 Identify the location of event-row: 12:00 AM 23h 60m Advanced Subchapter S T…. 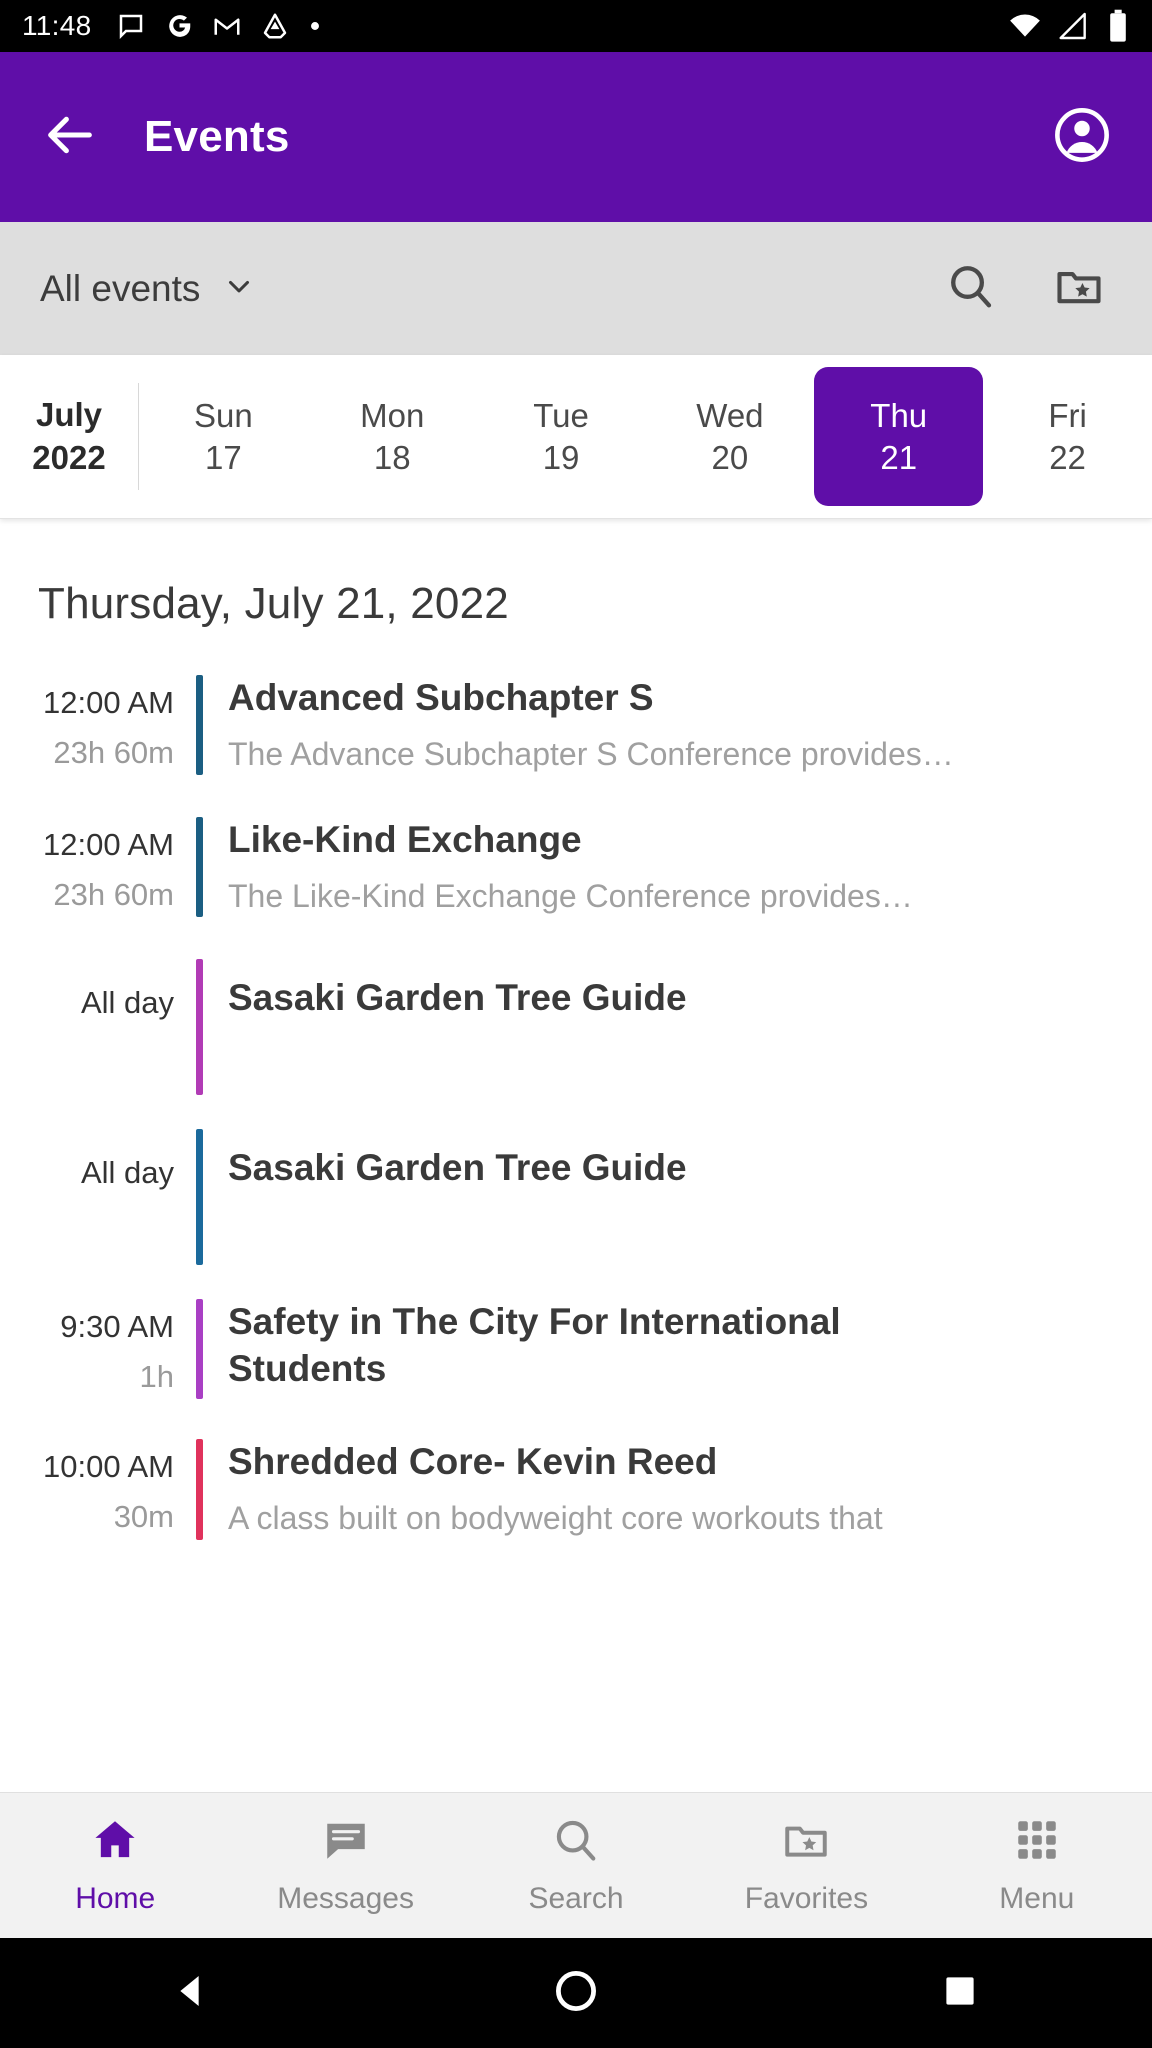
(576, 725).